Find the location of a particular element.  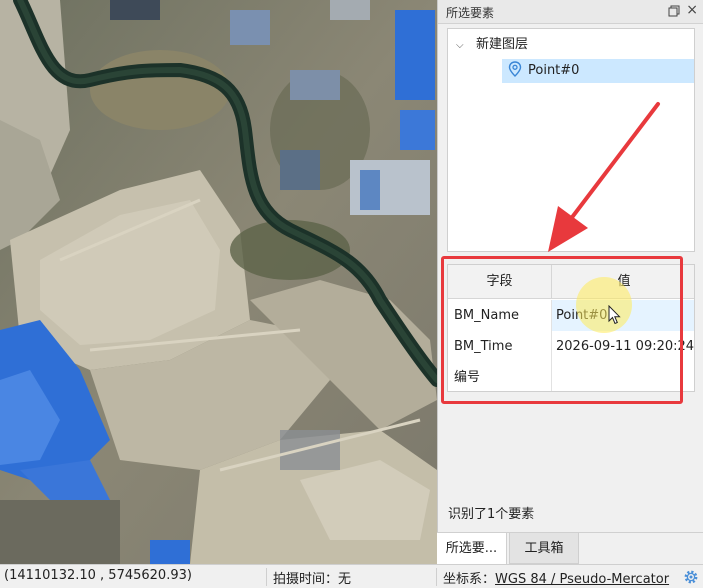

point-label: Point#0 is located at coordinates (554, 70).